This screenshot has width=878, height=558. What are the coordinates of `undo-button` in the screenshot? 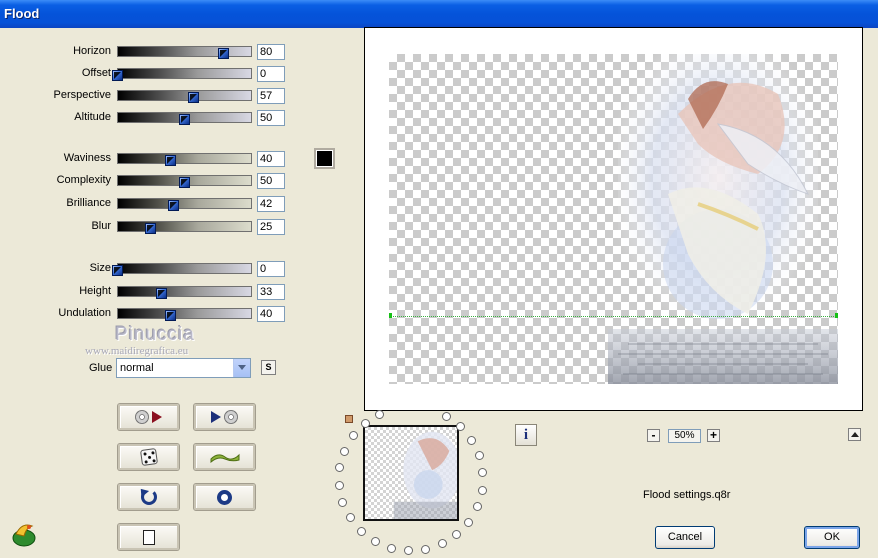 It's located at (148, 497).